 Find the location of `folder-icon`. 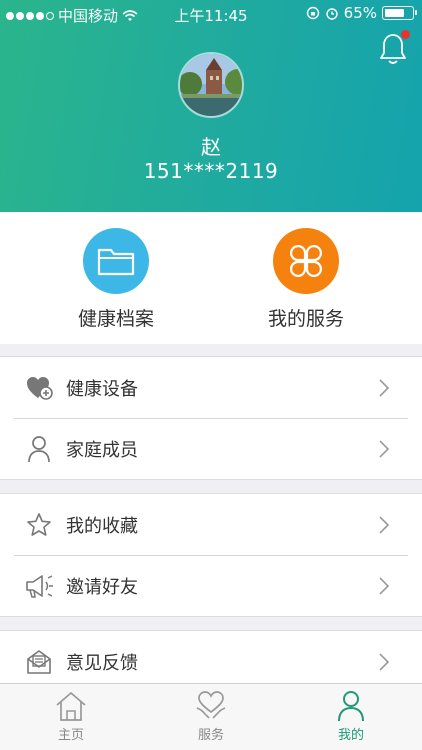

folder-icon is located at coordinates (116, 261).